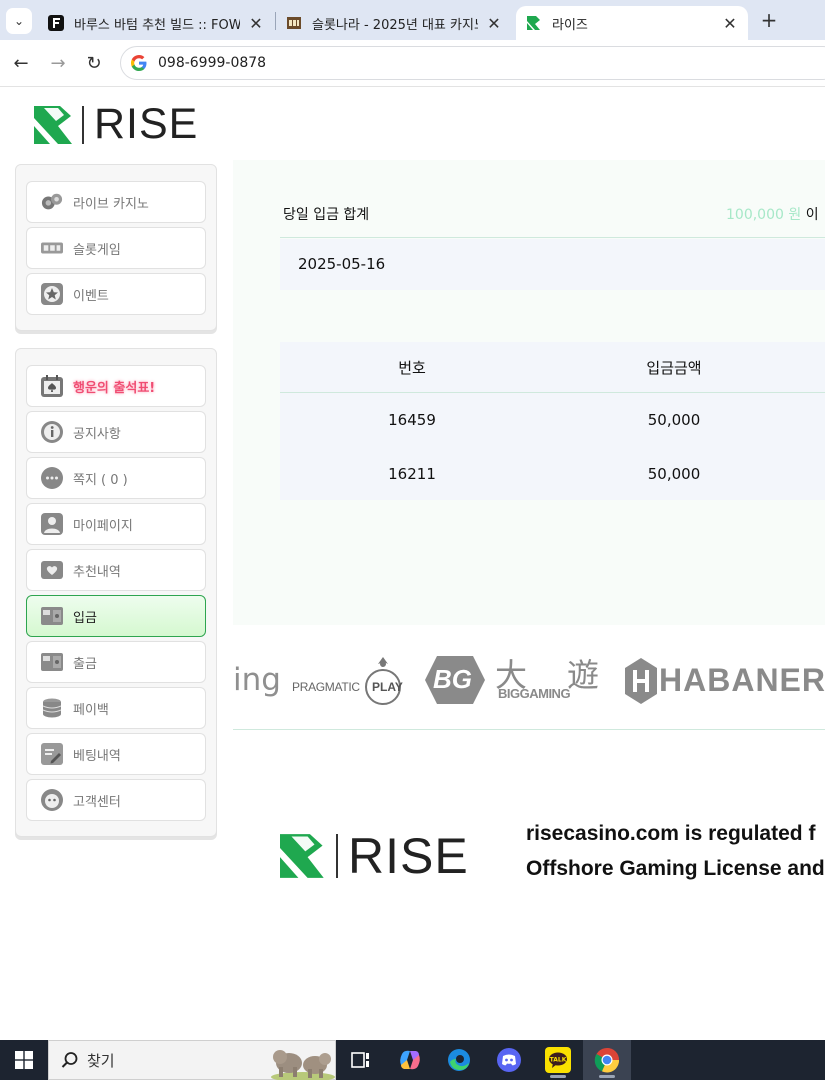 The width and height of the screenshot is (825, 1080). I want to click on slot-machine-icon, so click(52, 248).